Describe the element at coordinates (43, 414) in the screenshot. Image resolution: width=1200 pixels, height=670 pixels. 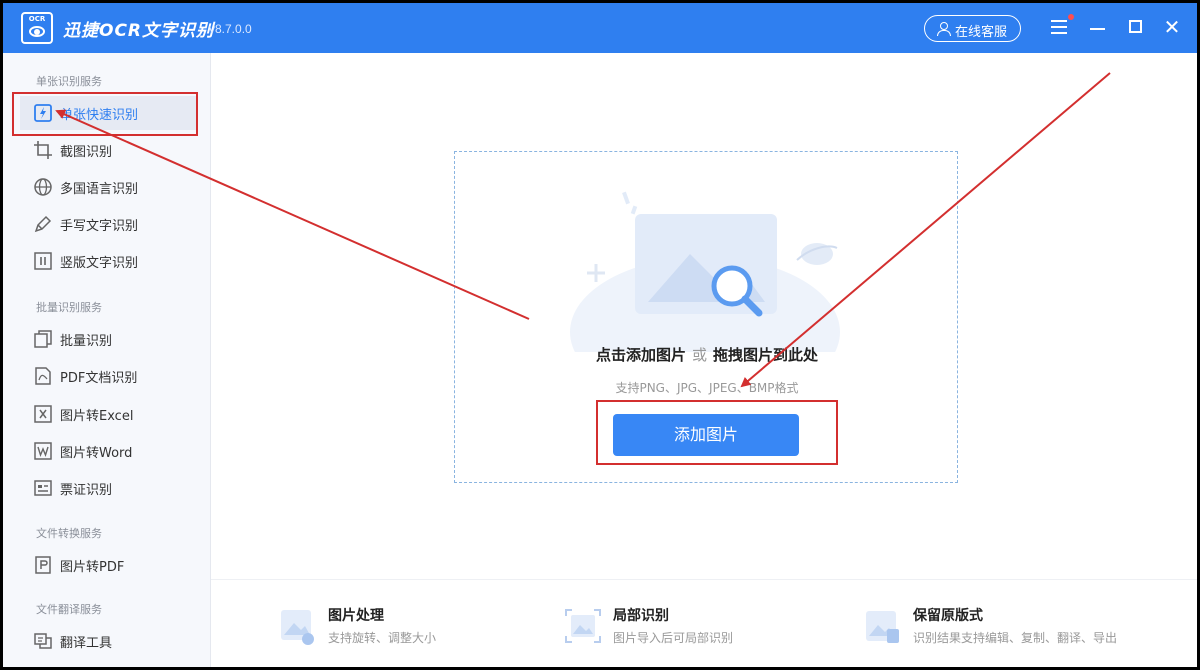
I see `excel-icon` at that location.